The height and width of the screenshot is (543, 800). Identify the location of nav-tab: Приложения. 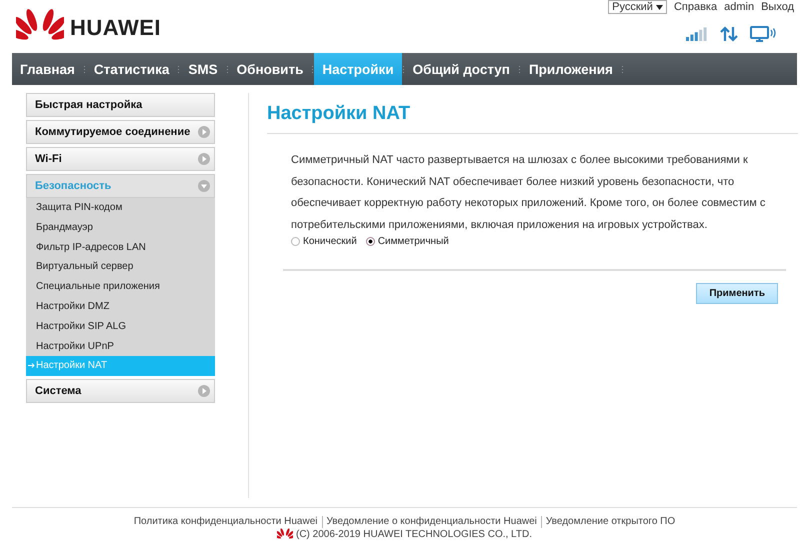
(570, 69).